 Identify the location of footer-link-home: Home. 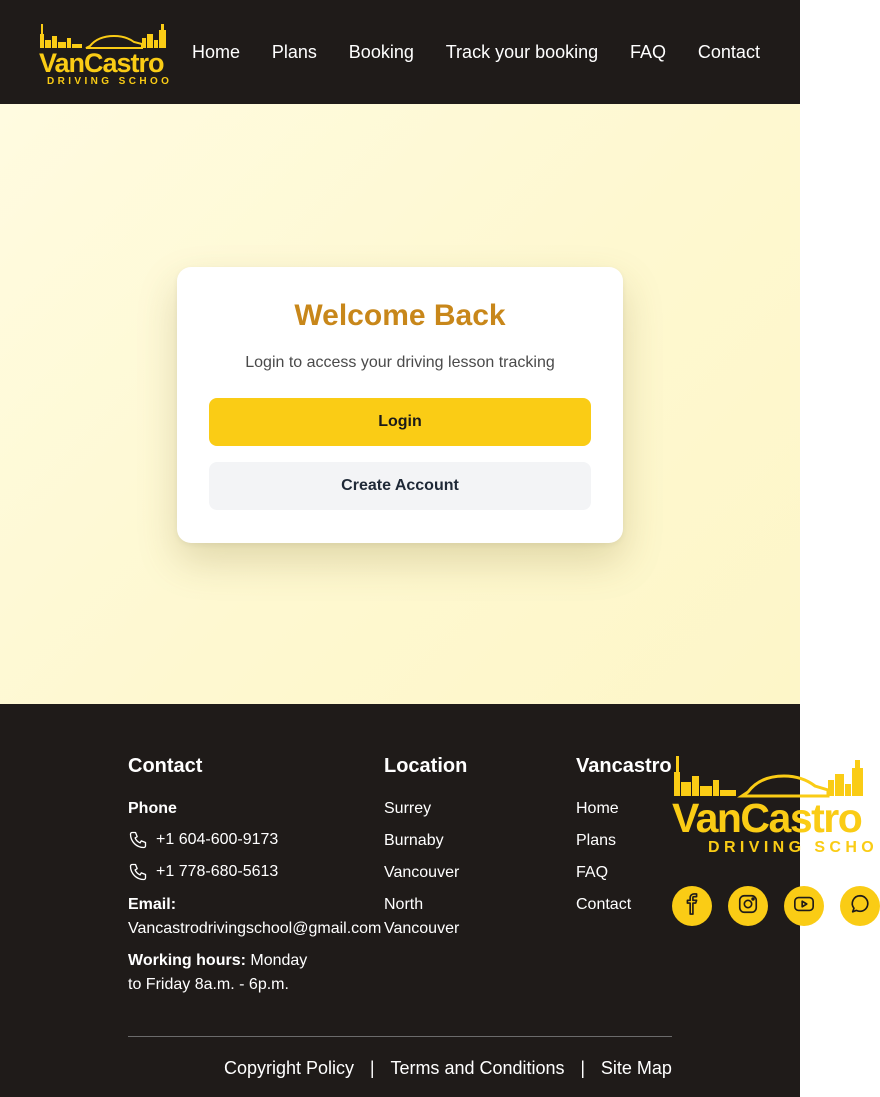
(597, 809).